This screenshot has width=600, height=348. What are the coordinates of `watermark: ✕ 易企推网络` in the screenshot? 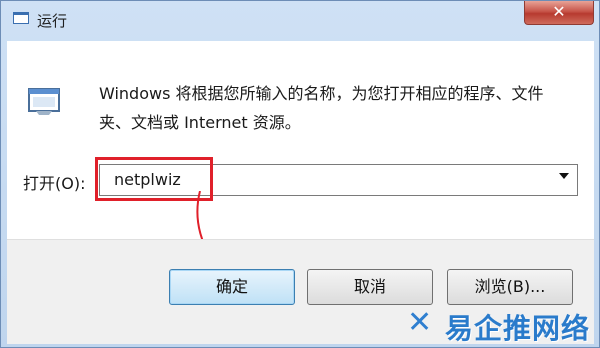 It's located at (500, 324).